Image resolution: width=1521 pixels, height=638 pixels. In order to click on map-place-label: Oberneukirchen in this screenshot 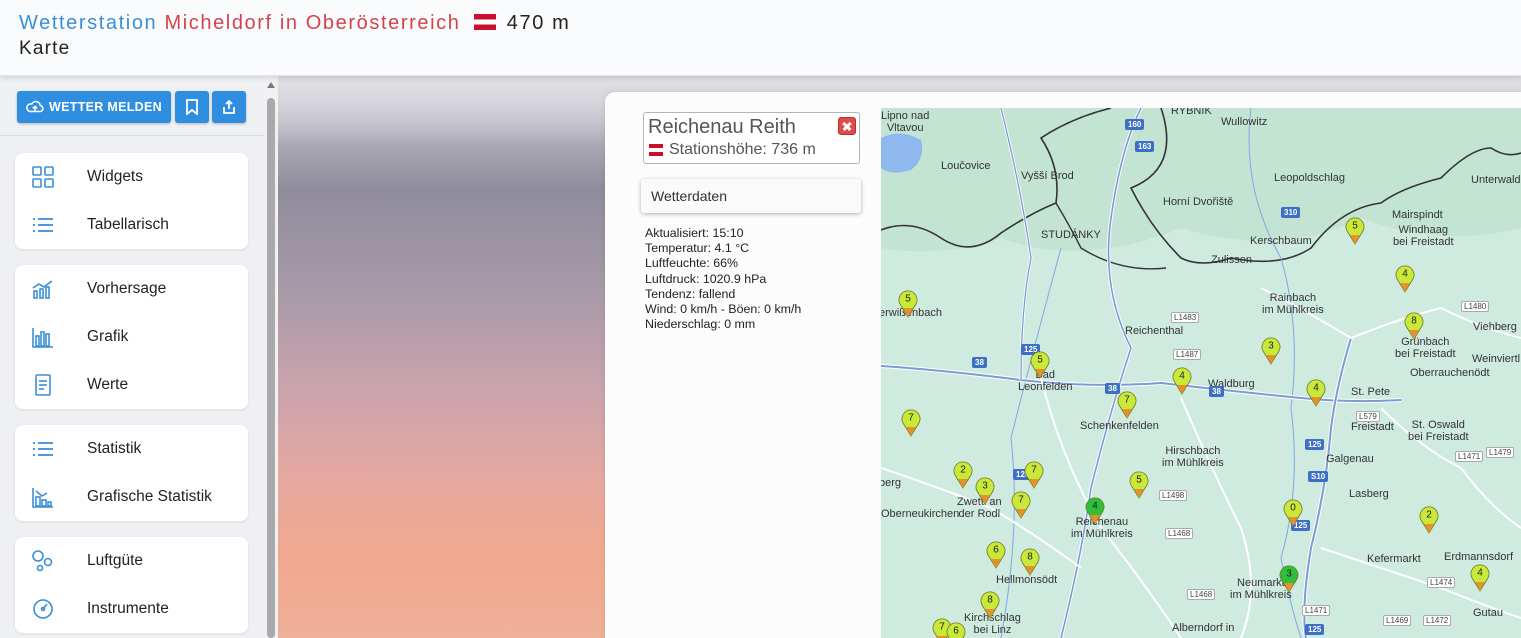, I will do `click(920, 514)`.